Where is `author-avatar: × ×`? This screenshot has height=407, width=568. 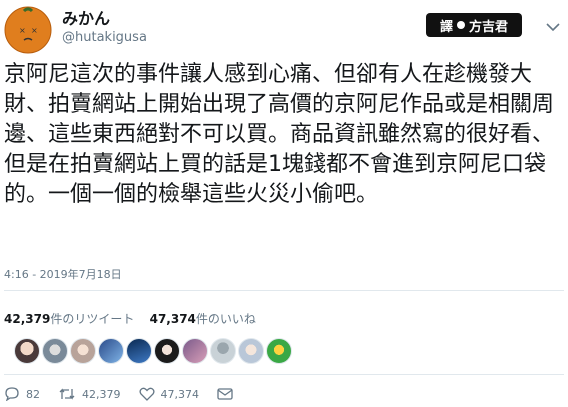 author-avatar: × × is located at coordinates (28, 30).